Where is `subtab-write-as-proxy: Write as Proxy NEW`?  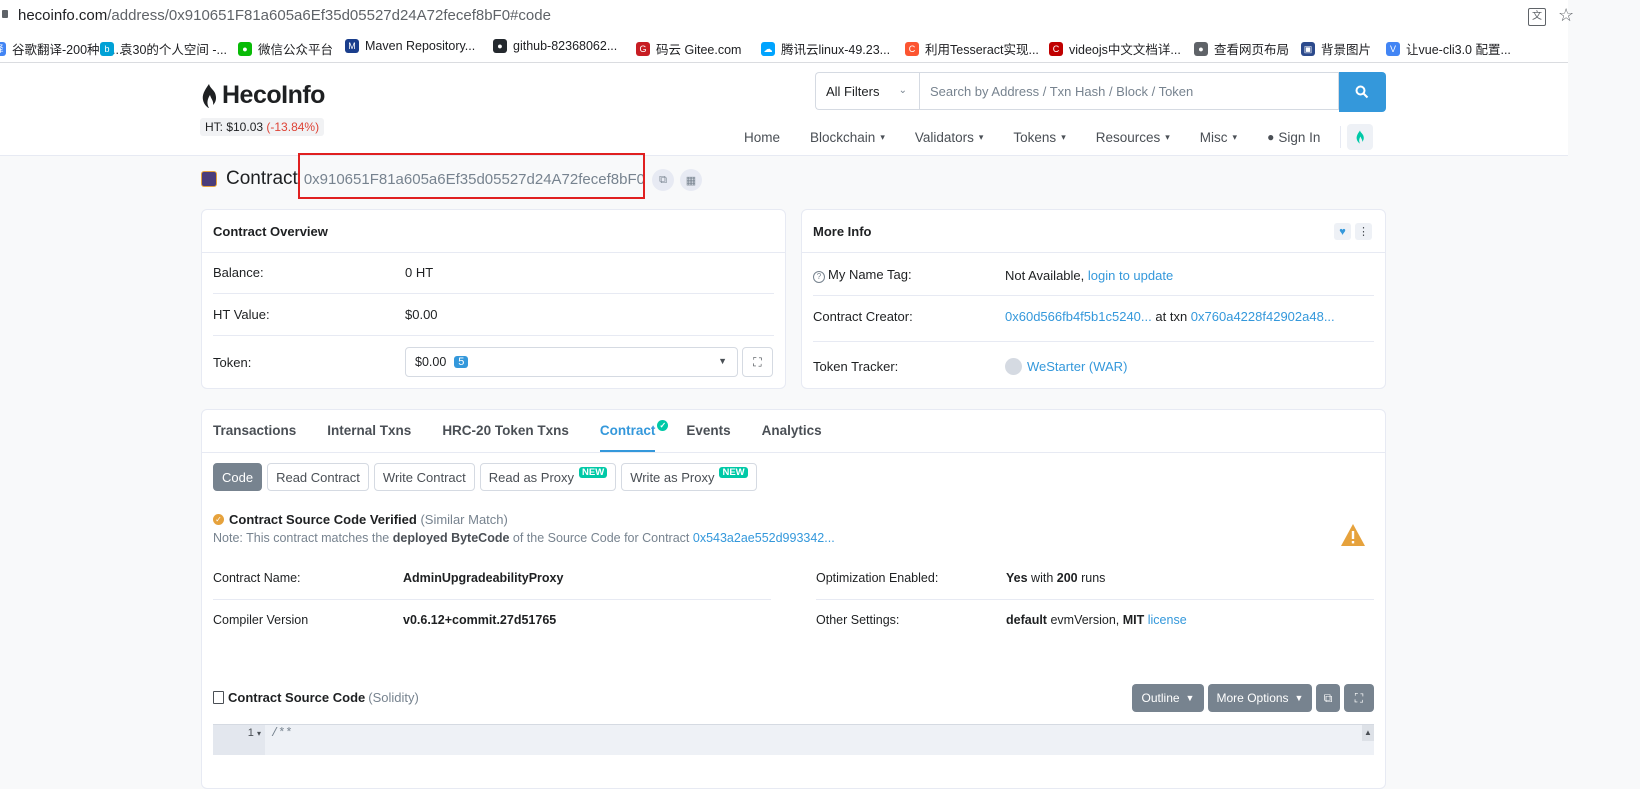 subtab-write-as-proxy: Write as Proxy NEW is located at coordinates (689, 477).